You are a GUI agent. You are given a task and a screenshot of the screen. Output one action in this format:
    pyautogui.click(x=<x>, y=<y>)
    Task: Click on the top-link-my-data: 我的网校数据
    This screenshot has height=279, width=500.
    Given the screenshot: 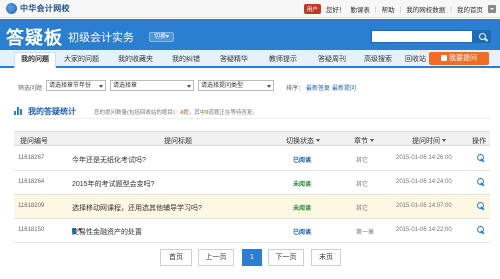 What is the action you would take?
    pyautogui.click(x=425, y=9)
    